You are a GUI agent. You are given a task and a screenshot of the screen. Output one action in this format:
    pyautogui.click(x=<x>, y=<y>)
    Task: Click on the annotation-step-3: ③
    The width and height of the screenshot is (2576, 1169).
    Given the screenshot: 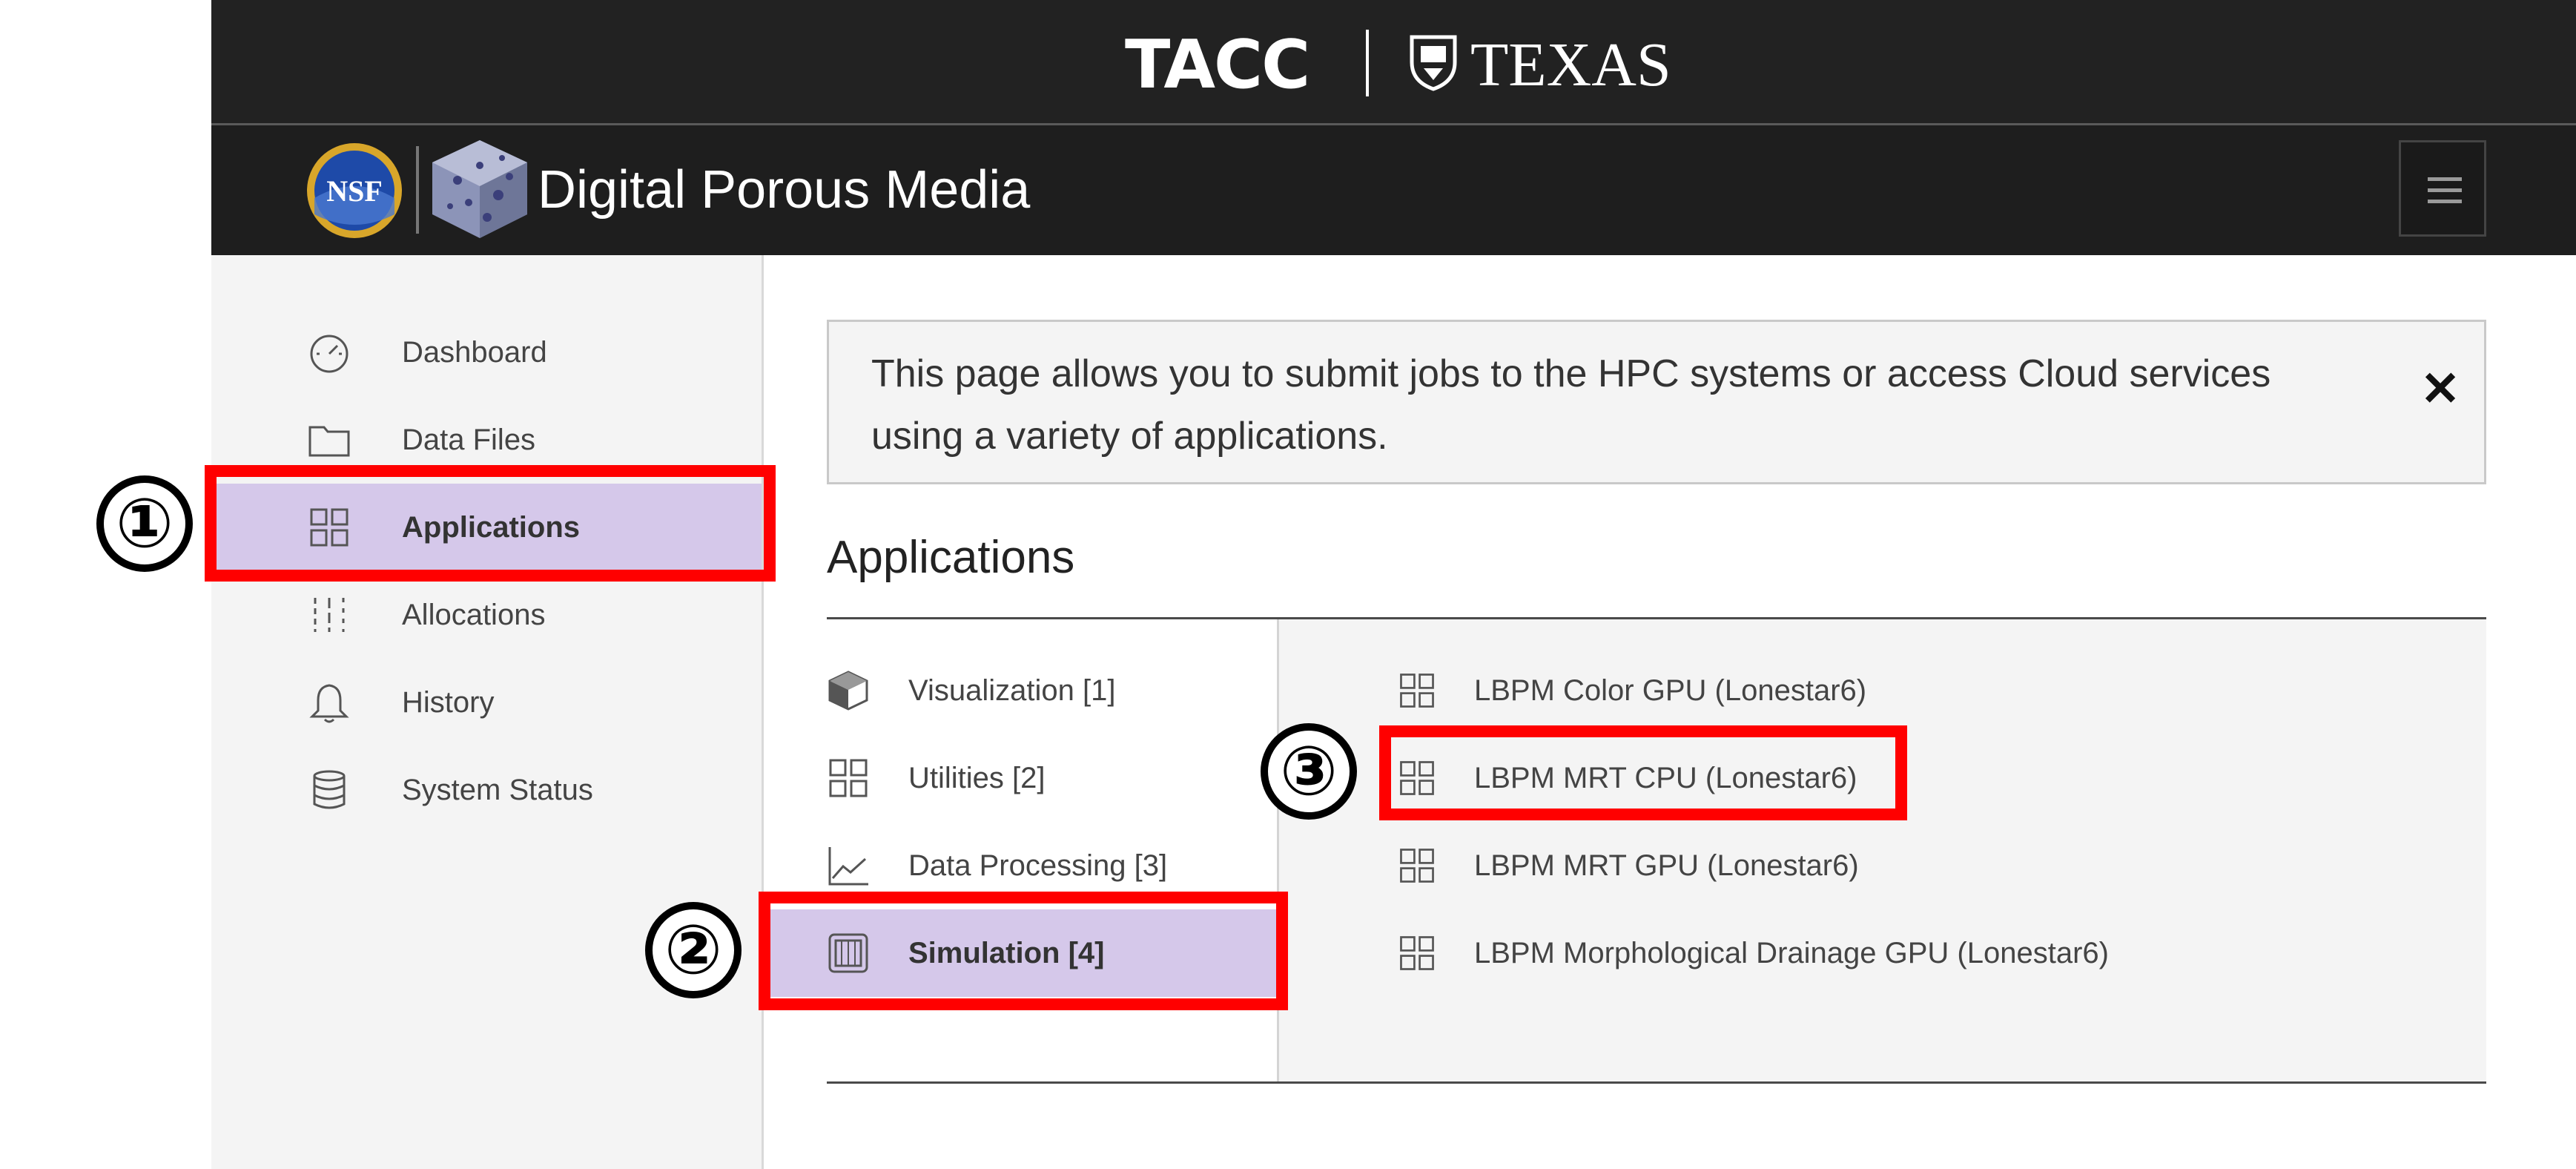 What is the action you would take?
    pyautogui.click(x=1309, y=771)
    